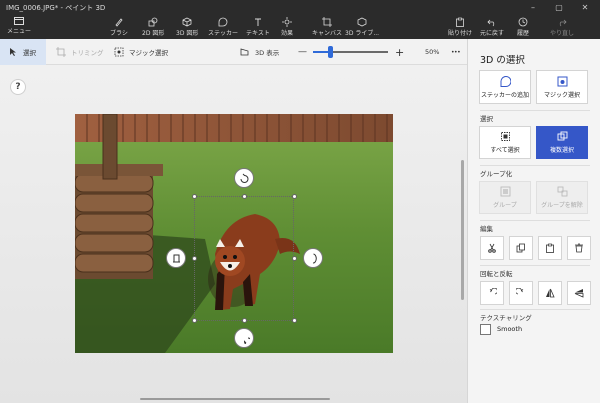 The width and height of the screenshot is (600, 403). I want to click on smooth-label: Smooth, so click(510, 329).